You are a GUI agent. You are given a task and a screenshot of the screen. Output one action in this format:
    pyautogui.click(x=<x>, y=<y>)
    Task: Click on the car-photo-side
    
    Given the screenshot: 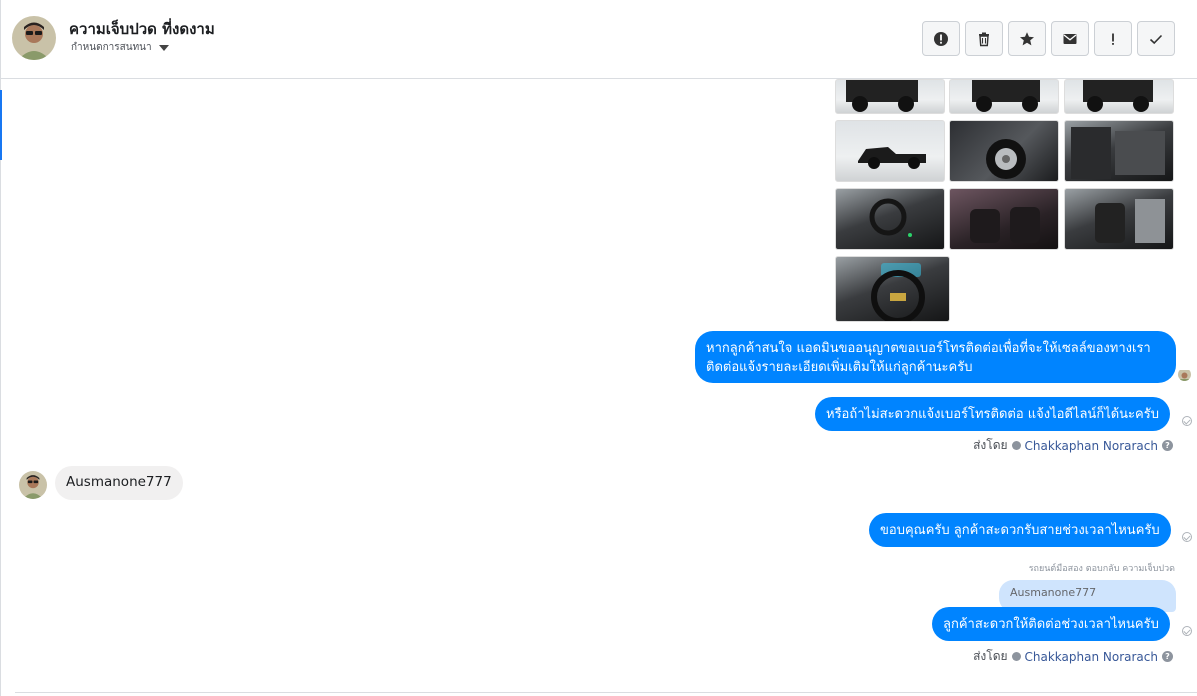 What is the action you would take?
    pyautogui.click(x=890, y=151)
    